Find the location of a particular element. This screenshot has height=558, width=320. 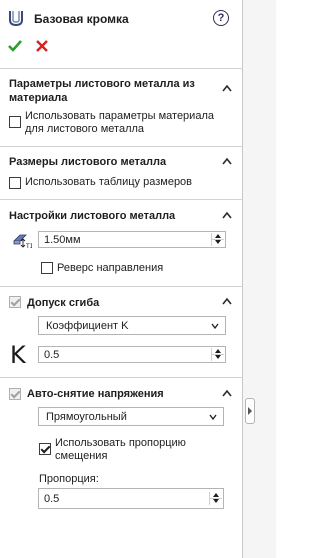

auto-relief-checkbox is located at coordinates (15, 394).